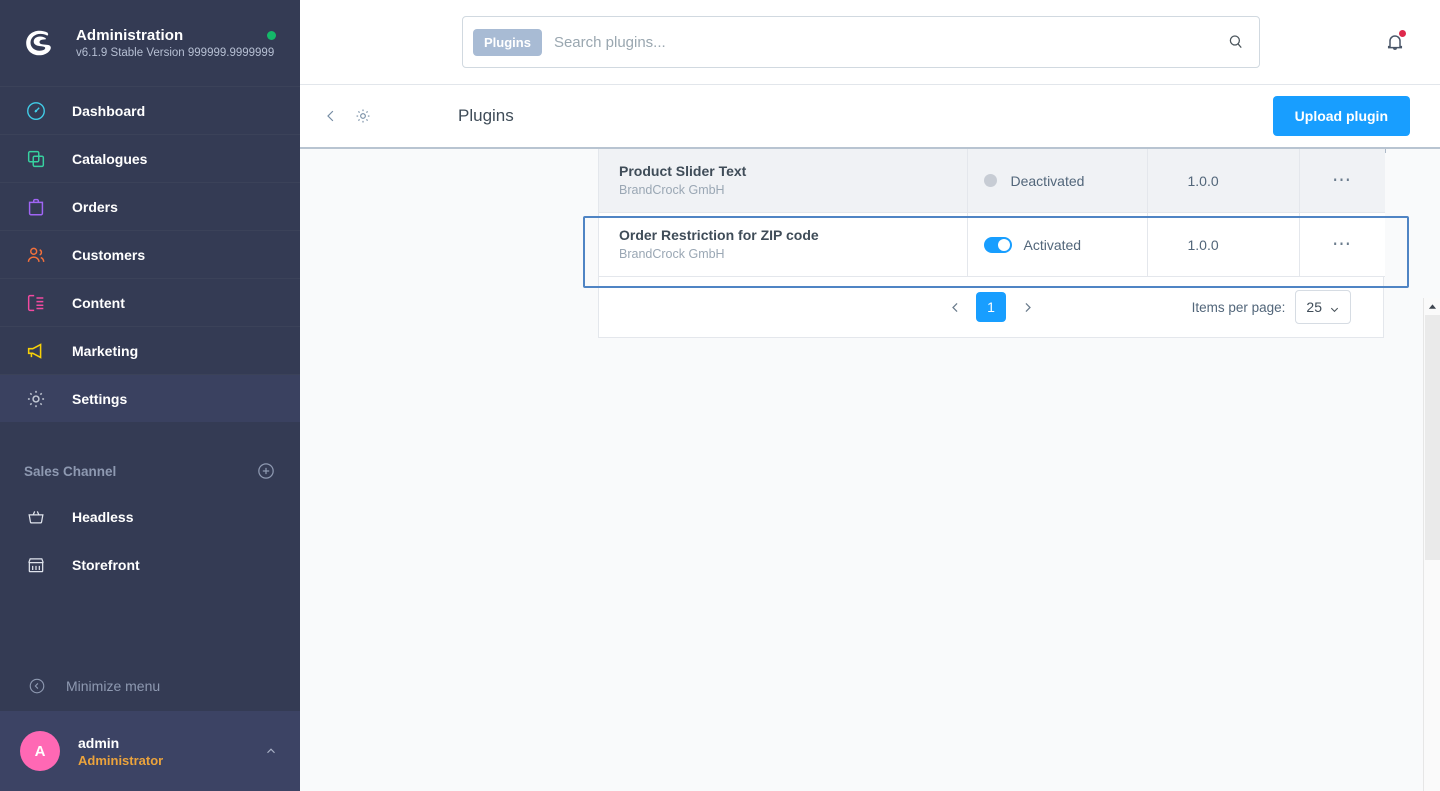 The image size is (1440, 791). What do you see at coordinates (870, 117) in the screenshot?
I see `smart-bar: Plugins Upload plugin` at bounding box center [870, 117].